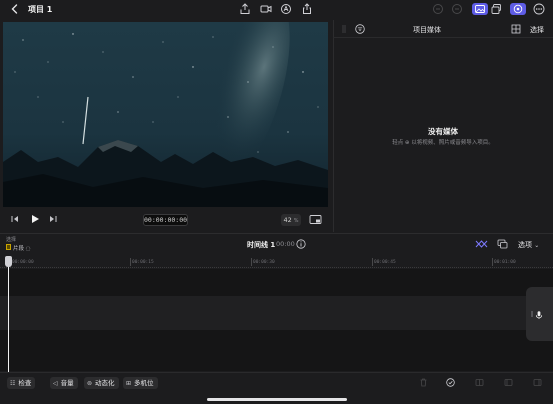 Image resolution: width=553 pixels, height=404 pixels. Describe the element at coordinates (450, 382) in the screenshot. I see `checkmark-circle-icon` at that location.